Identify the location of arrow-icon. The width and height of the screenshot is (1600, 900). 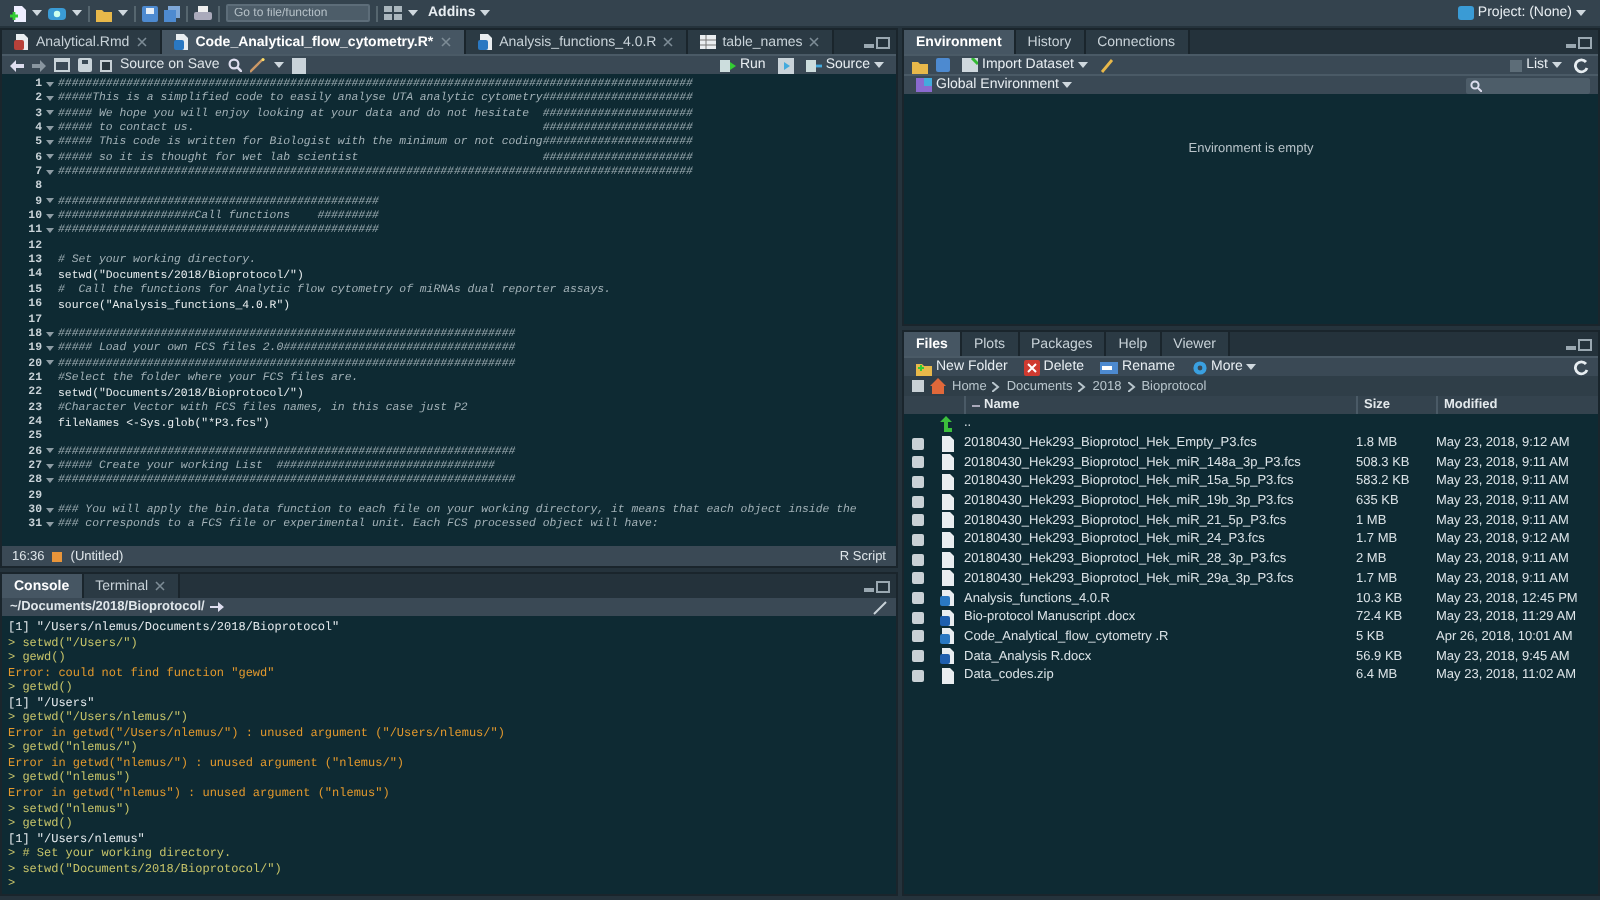
(217, 607).